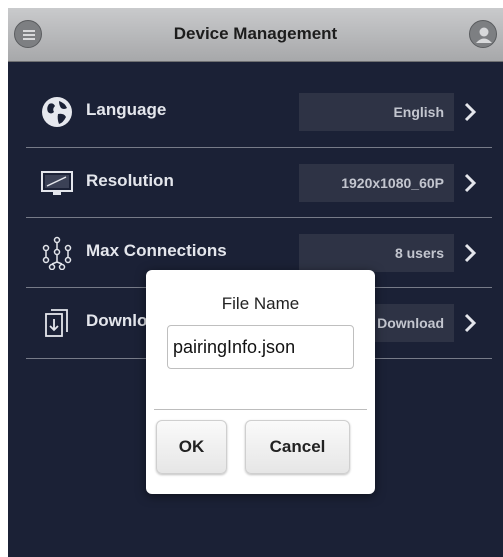 The width and height of the screenshot is (503, 557). What do you see at coordinates (260, 347) in the screenshot?
I see `file-name-input` at bounding box center [260, 347].